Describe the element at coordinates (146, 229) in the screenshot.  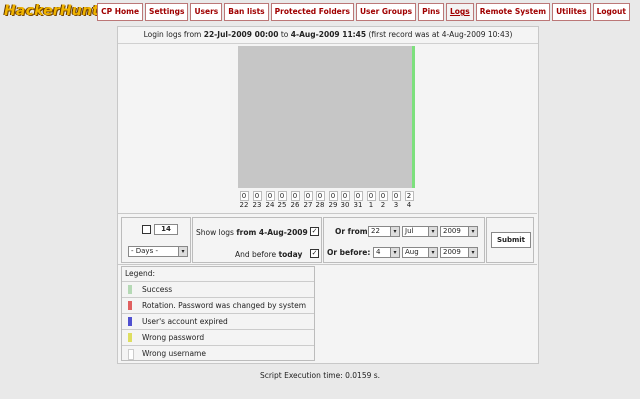
I see `period-checkbox` at that location.